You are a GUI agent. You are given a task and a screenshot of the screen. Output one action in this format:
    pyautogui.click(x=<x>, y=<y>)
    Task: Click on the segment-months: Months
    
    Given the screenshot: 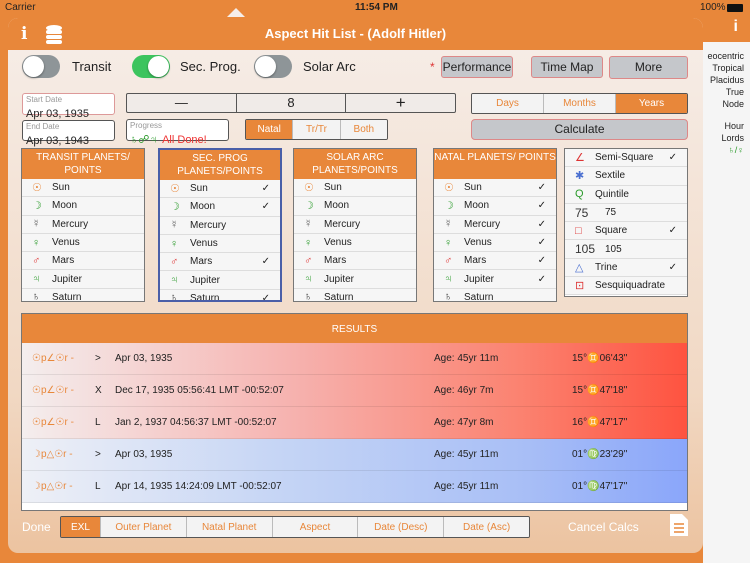 What is the action you would take?
    pyautogui.click(x=580, y=103)
    